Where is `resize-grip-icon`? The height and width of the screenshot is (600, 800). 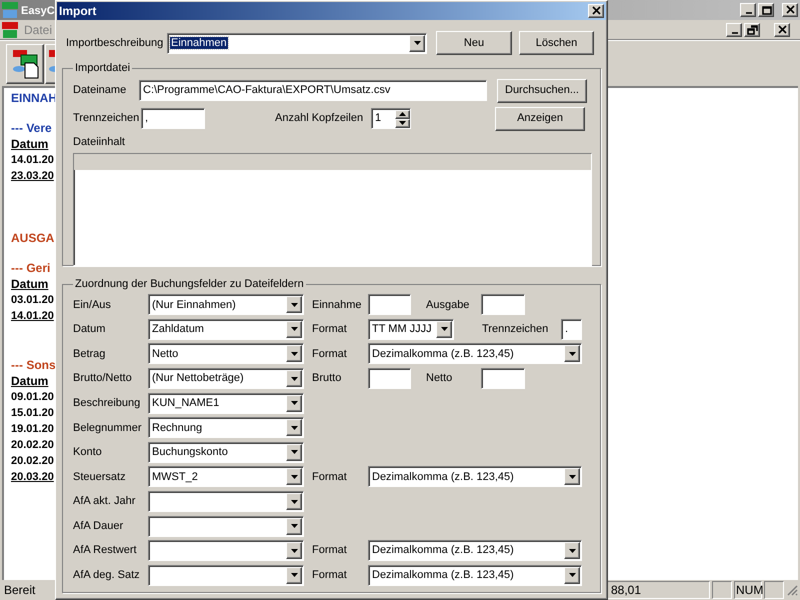 resize-grip-icon is located at coordinates (792, 590).